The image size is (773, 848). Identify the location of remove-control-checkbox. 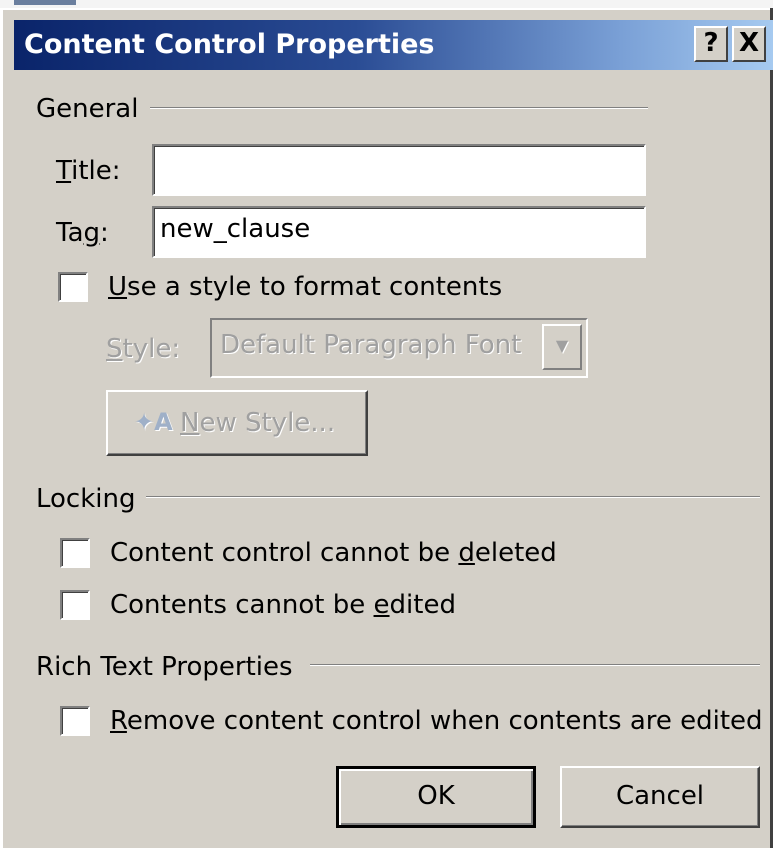
(75, 721).